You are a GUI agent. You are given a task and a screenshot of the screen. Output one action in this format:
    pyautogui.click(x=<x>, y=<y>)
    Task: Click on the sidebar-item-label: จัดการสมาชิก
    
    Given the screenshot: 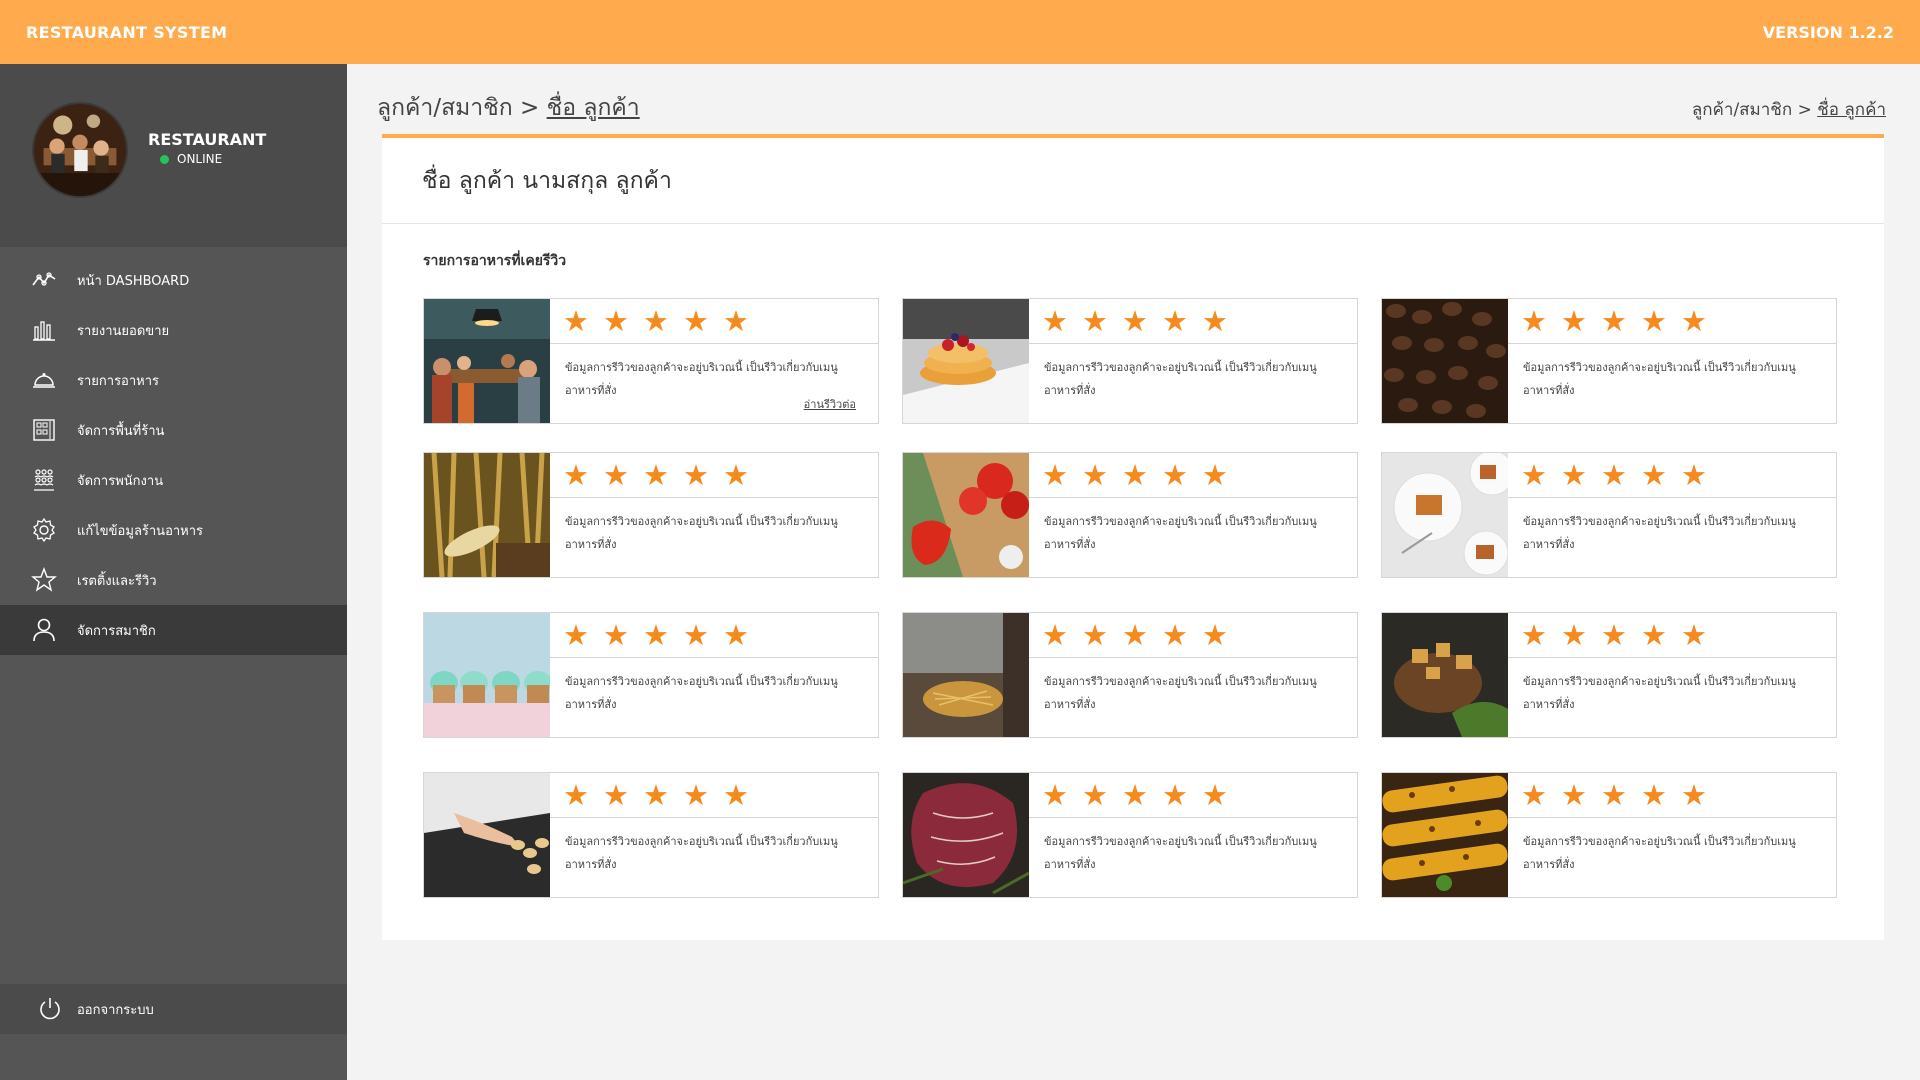 What is the action you would take?
    pyautogui.click(x=116, y=631)
    